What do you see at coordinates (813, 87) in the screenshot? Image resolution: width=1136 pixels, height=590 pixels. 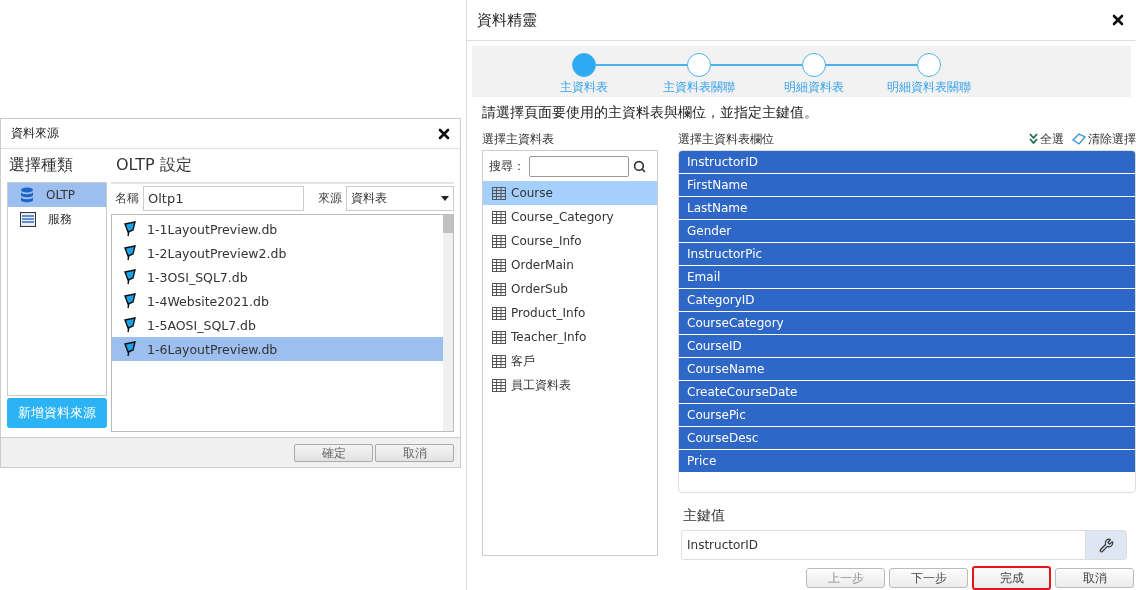 I see `step-label: 明細資料表` at bounding box center [813, 87].